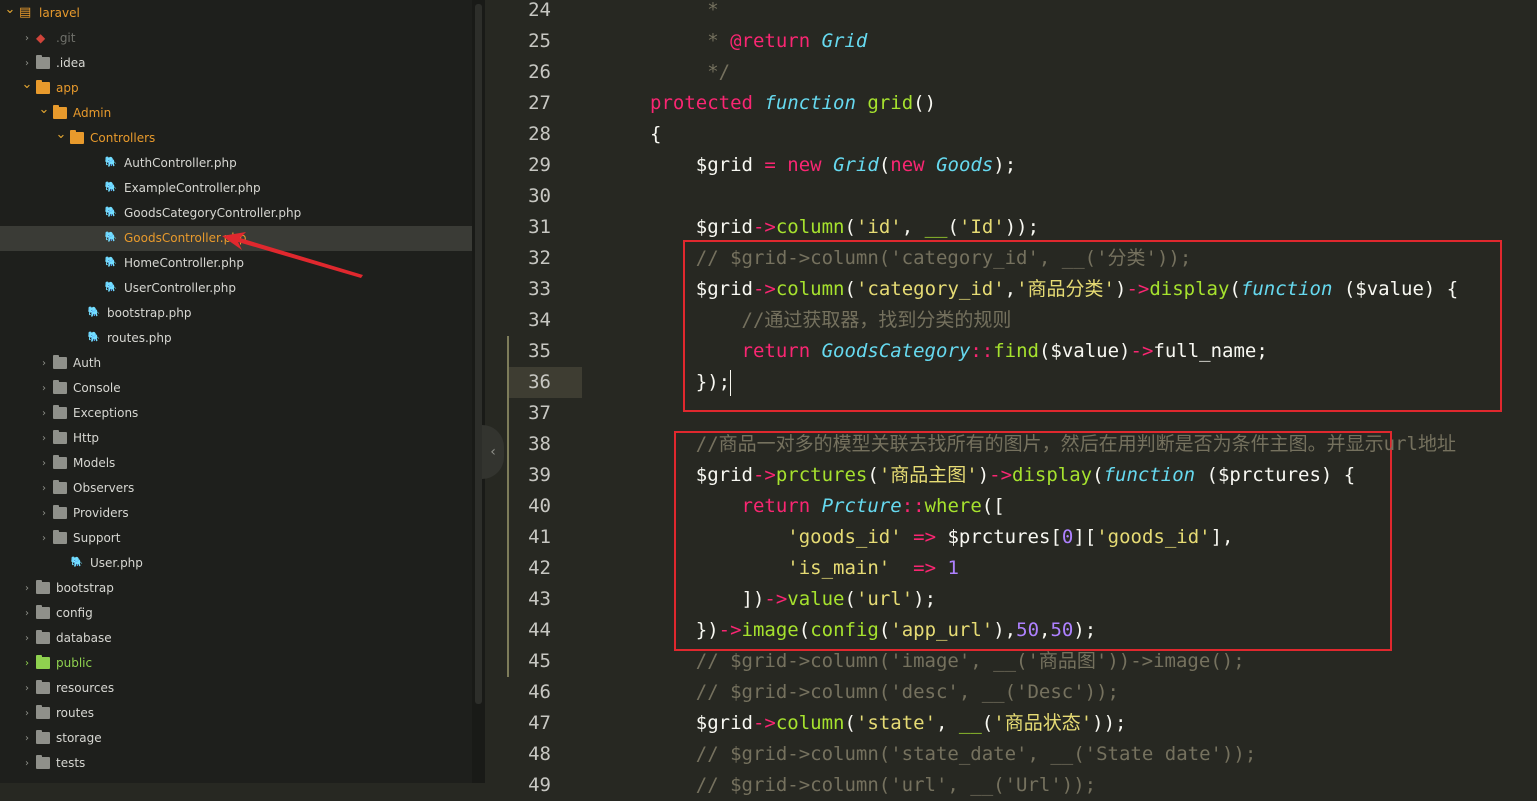 Image resolution: width=1537 pixels, height=801 pixels. I want to click on code-line: // $grid->column('desc', __('Desc'));, so click(1093, 692).